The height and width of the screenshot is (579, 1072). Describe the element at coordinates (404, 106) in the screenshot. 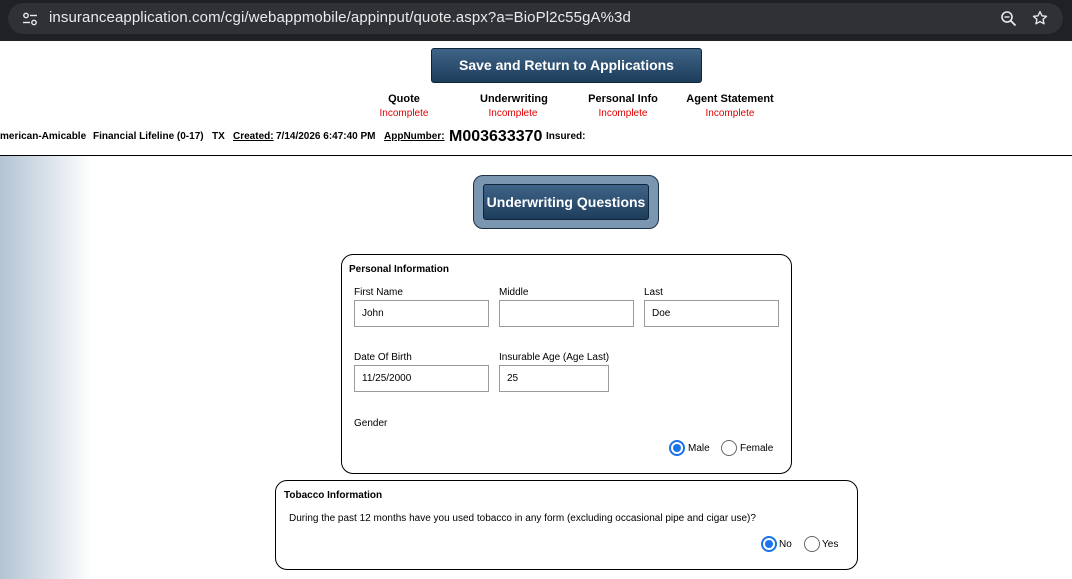

I see `step-quote: Quote Incomplete` at that location.